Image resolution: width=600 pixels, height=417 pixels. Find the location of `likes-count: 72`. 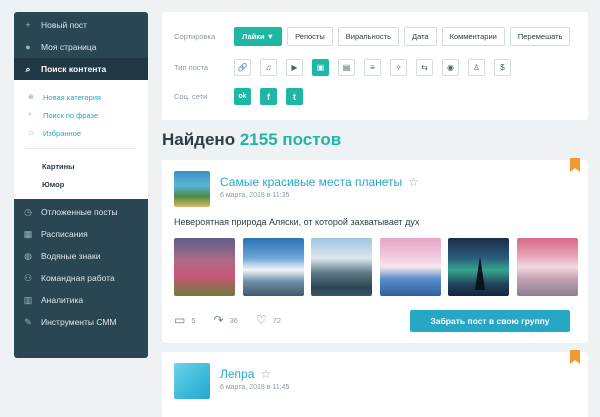

likes-count: 72 is located at coordinates (277, 320).